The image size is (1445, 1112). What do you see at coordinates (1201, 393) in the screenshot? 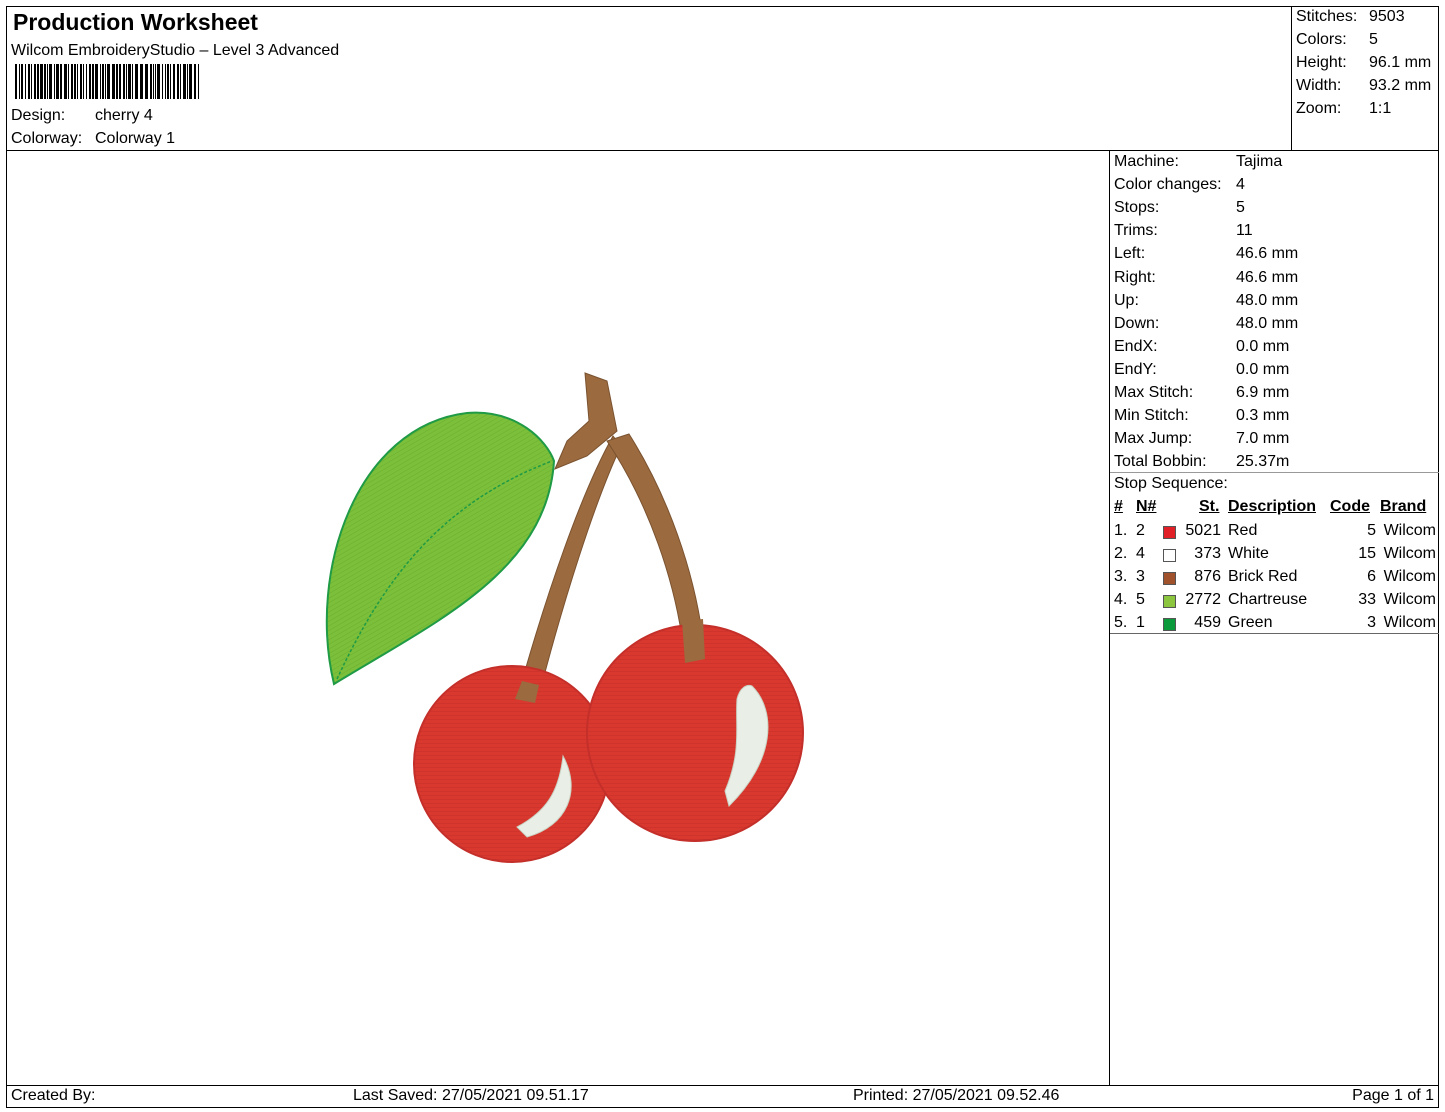
I see `machine-info-row: Max Stitch: 6.9 mm` at bounding box center [1201, 393].